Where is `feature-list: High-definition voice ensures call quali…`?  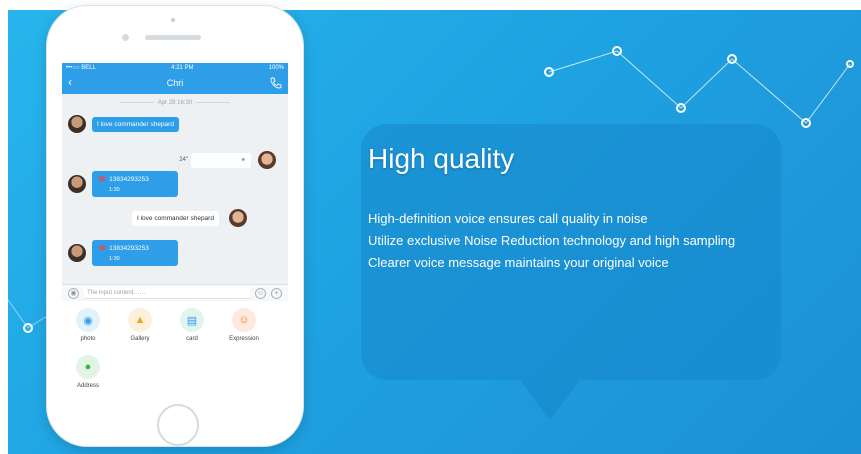
feature-list: High-definition voice ensures call quali… is located at coordinates (551, 241).